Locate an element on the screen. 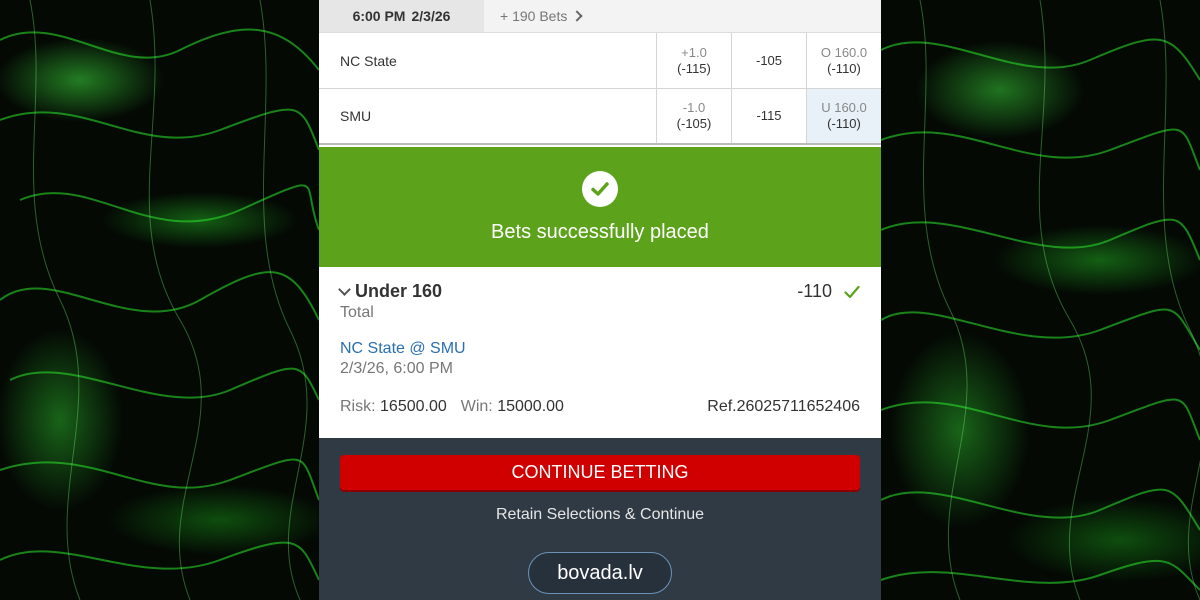 This screenshot has width=1200, height=600. risk-label: Risk: is located at coordinates (358, 406).